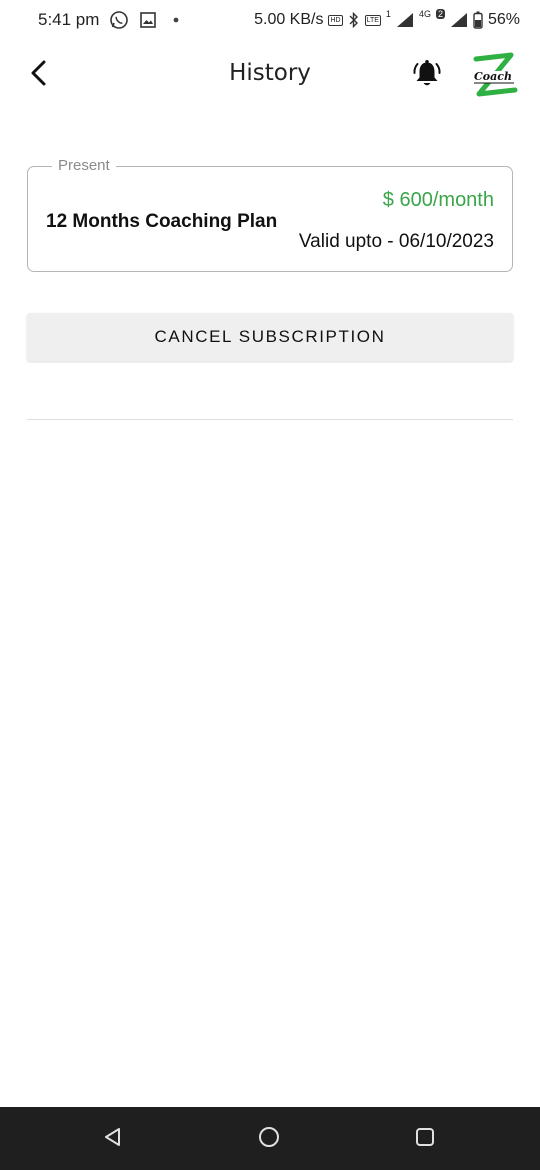 This screenshot has width=540, height=1170. What do you see at coordinates (148, 20) in the screenshot?
I see `gallery-icon` at bounding box center [148, 20].